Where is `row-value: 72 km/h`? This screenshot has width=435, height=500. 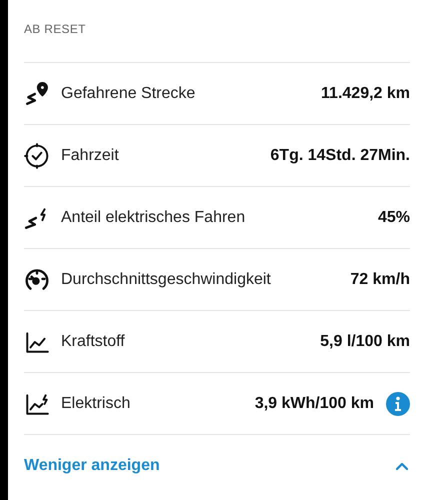
row-value: 72 km/h is located at coordinates (380, 279).